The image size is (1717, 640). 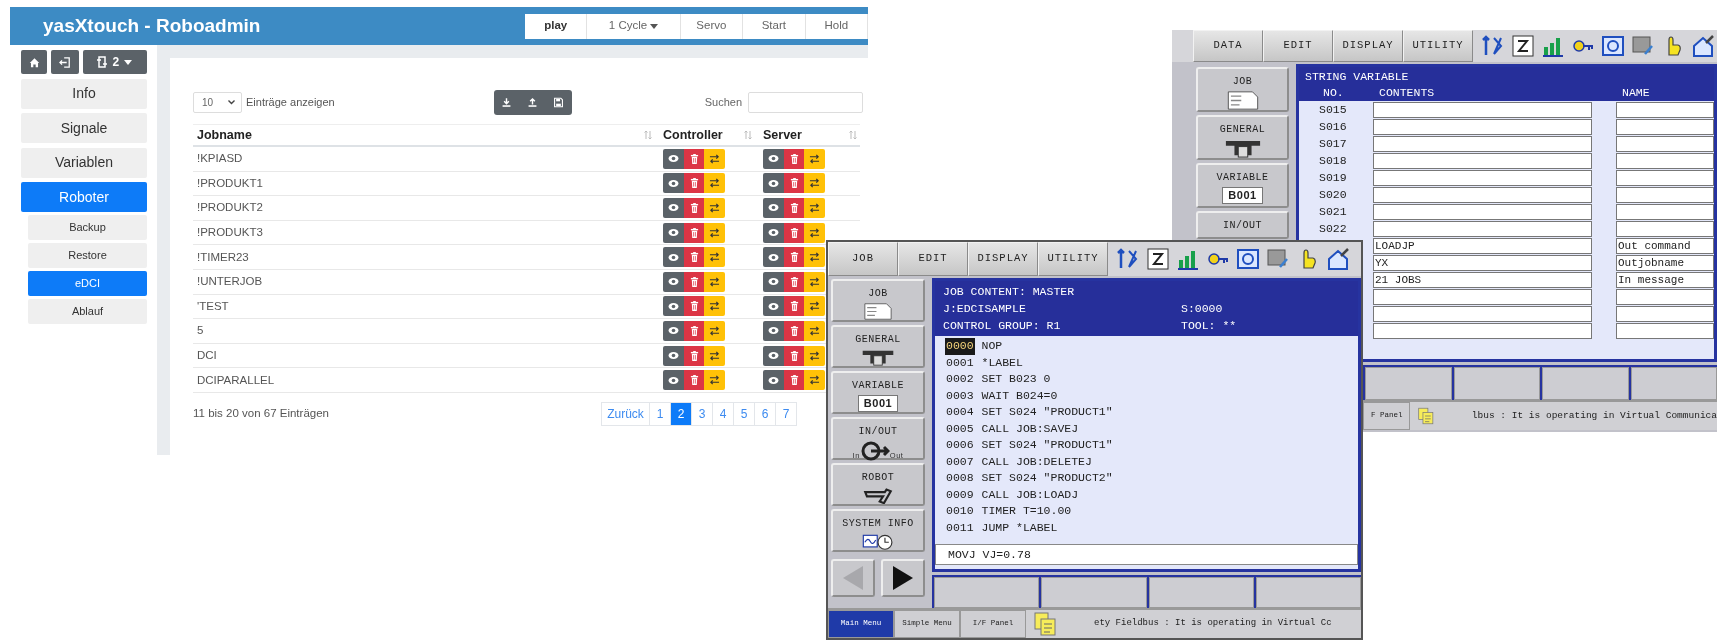 What do you see at coordinates (1482, 262) in the screenshot?
I see `contents-field: YX` at bounding box center [1482, 262].